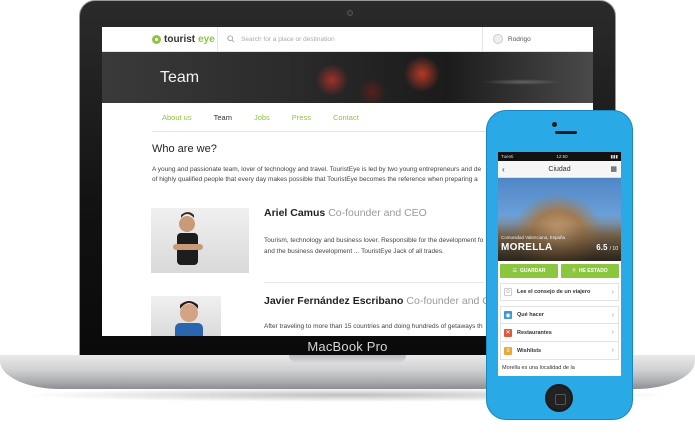 This screenshot has height=438, width=695. Describe the element at coordinates (538, 368) in the screenshot. I see `city-description: Morella es una localidad de la` at that location.